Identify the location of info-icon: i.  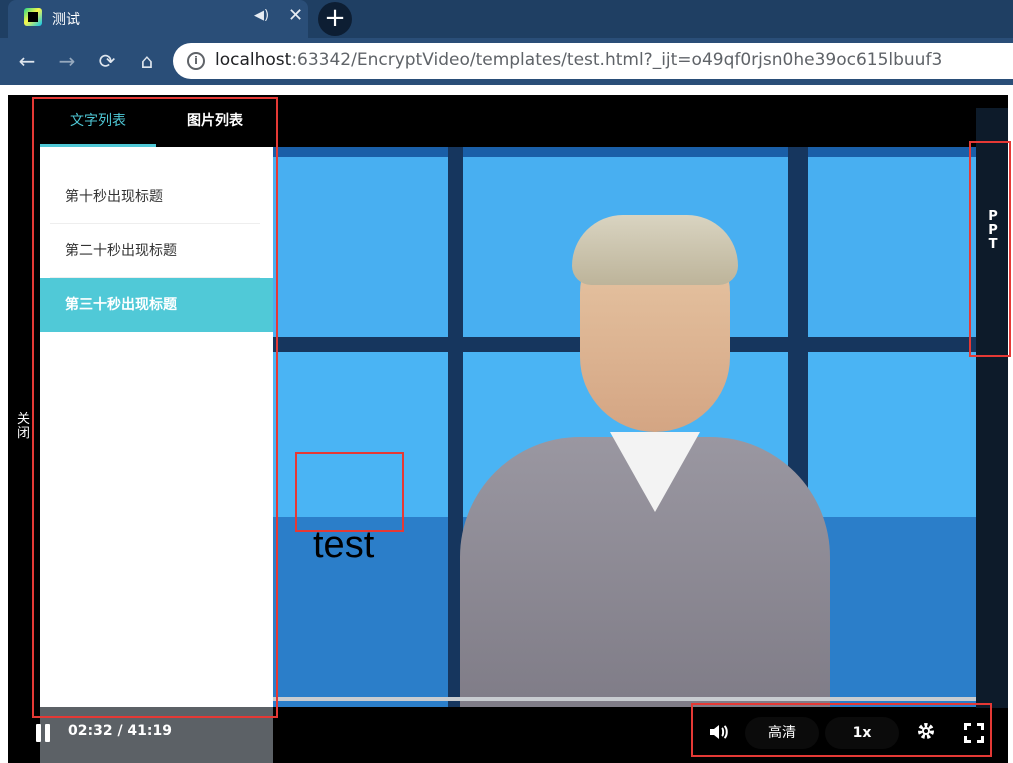
(196, 61).